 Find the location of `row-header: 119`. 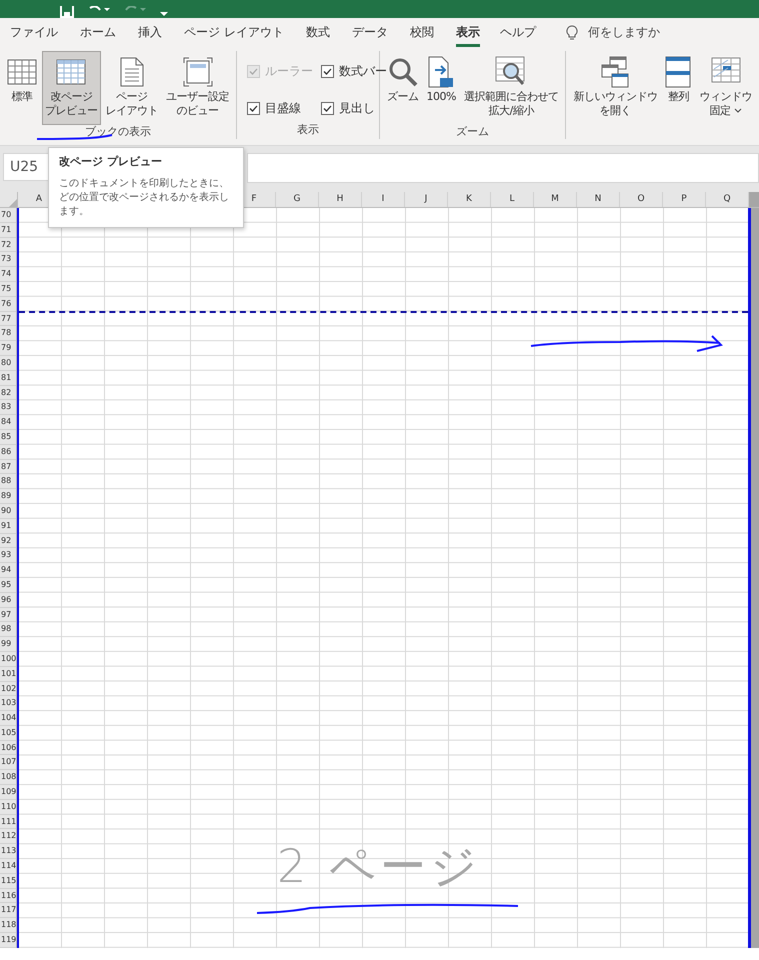

row-header: 119 is located at coordinates (8, 940).